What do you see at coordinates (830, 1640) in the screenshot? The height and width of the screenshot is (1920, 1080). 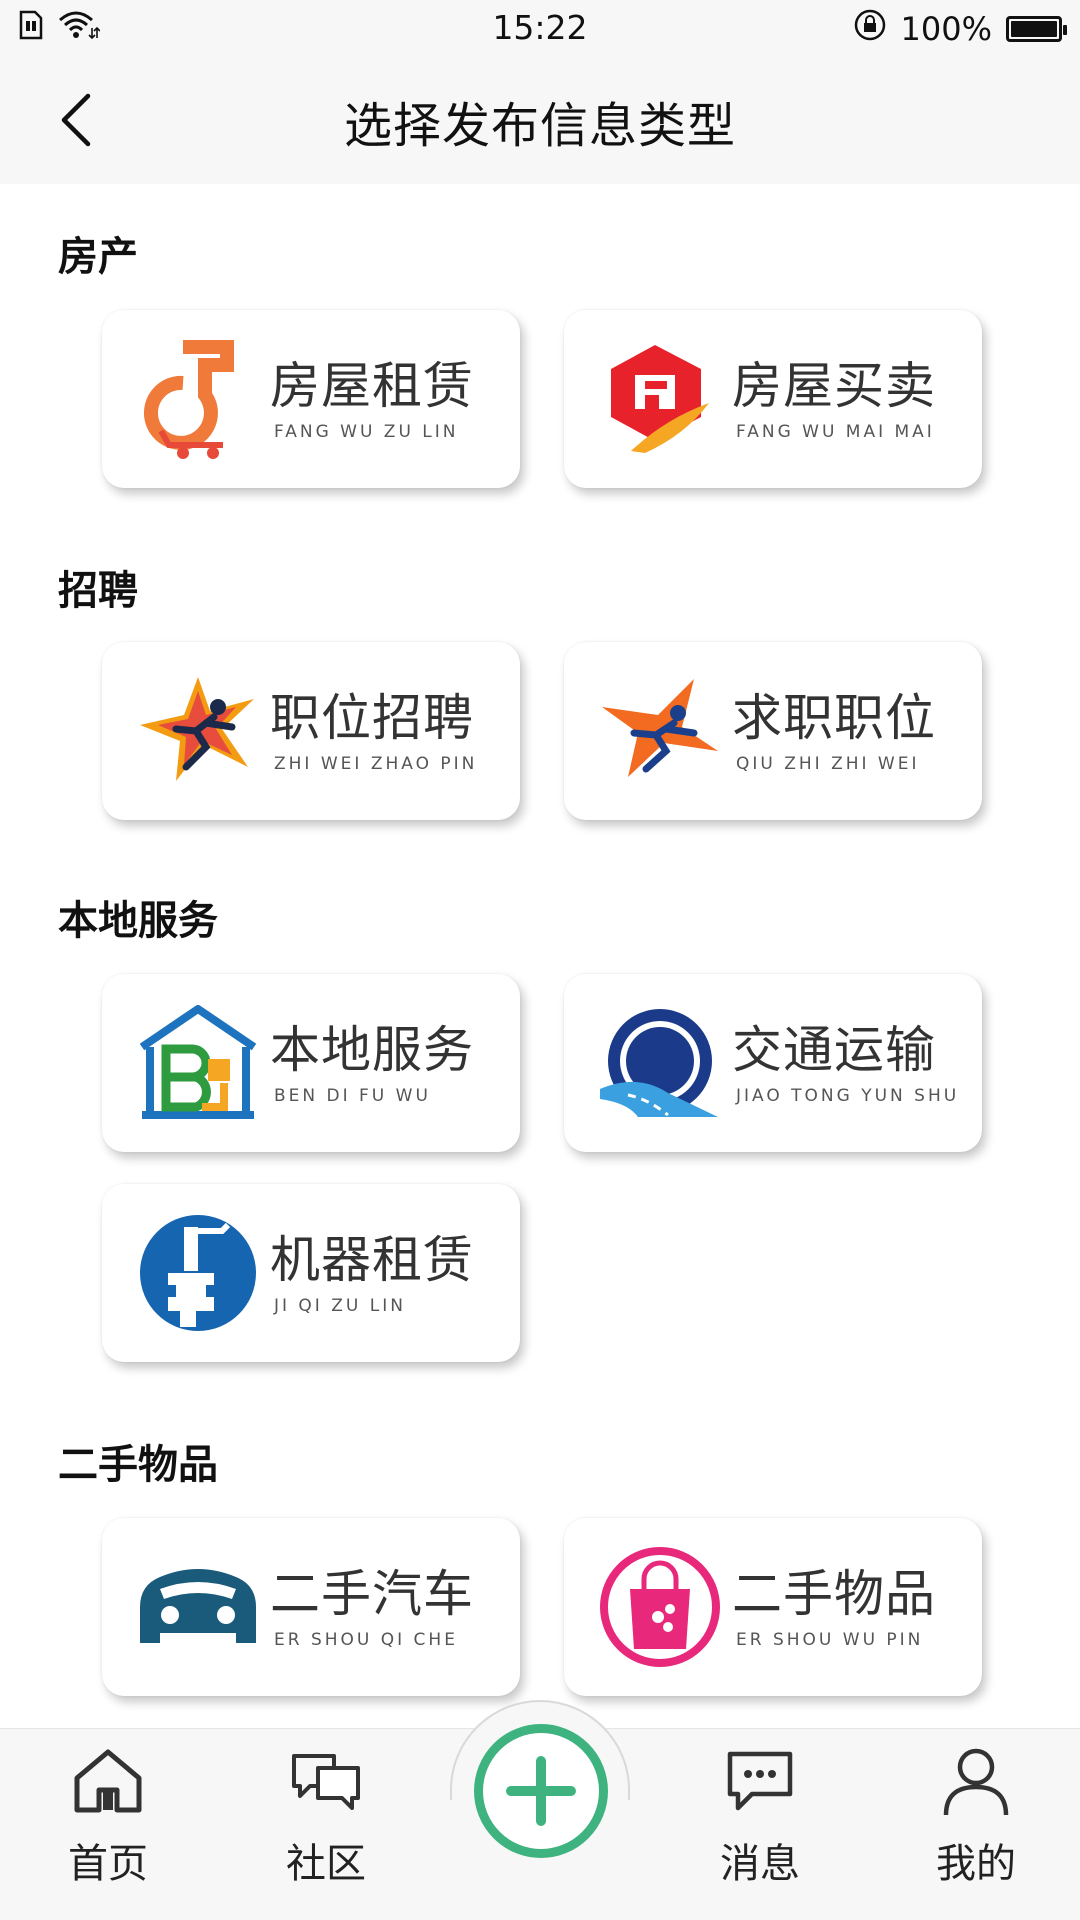 I see `card-pinyin: ER SHOU WU PIN` at bounding box center [830, 1640].